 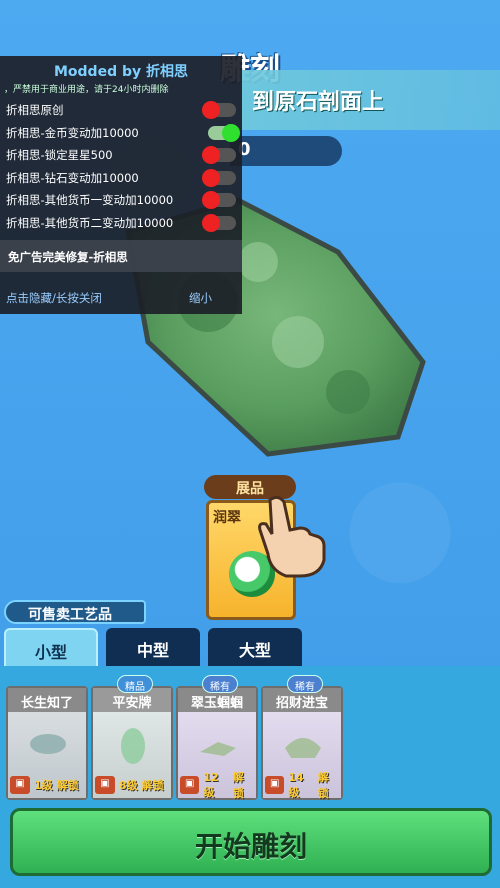 I want to click on list-item: 长生知了 ▣ 1级 解锁, so click(x=47, y=743).